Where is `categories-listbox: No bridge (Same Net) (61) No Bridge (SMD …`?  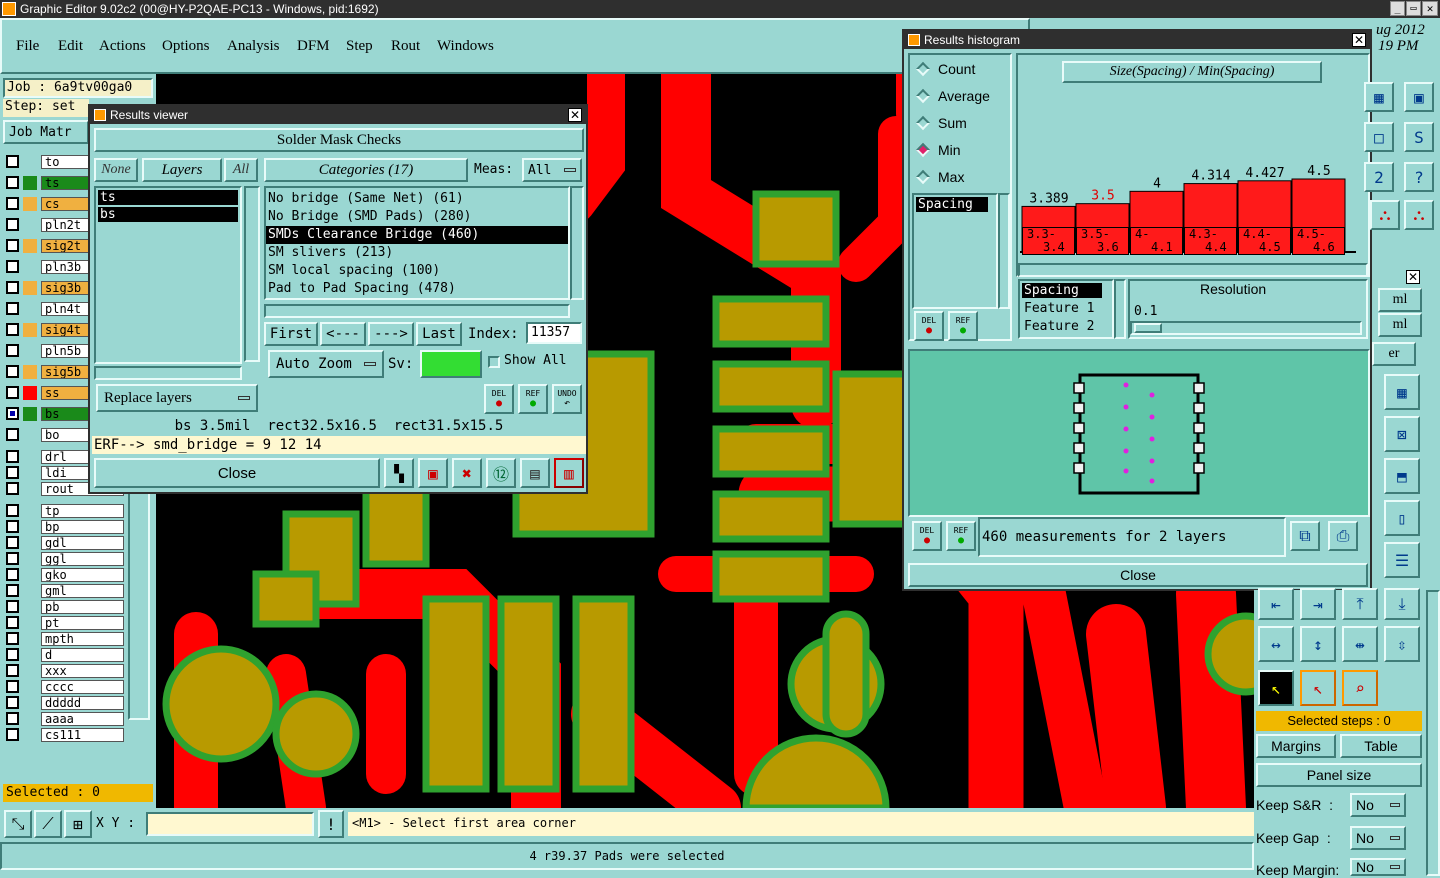
categories-listbox: No bridge (Same Net) (61) No Bridge (SMD … is located at coordinates (417, 243).